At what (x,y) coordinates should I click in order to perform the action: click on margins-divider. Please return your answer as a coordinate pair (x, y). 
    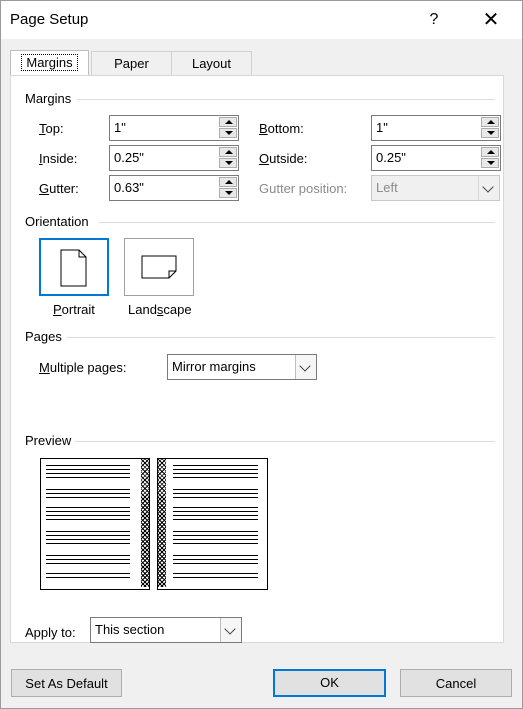
    Looking at the image, I should click on (286, 99).